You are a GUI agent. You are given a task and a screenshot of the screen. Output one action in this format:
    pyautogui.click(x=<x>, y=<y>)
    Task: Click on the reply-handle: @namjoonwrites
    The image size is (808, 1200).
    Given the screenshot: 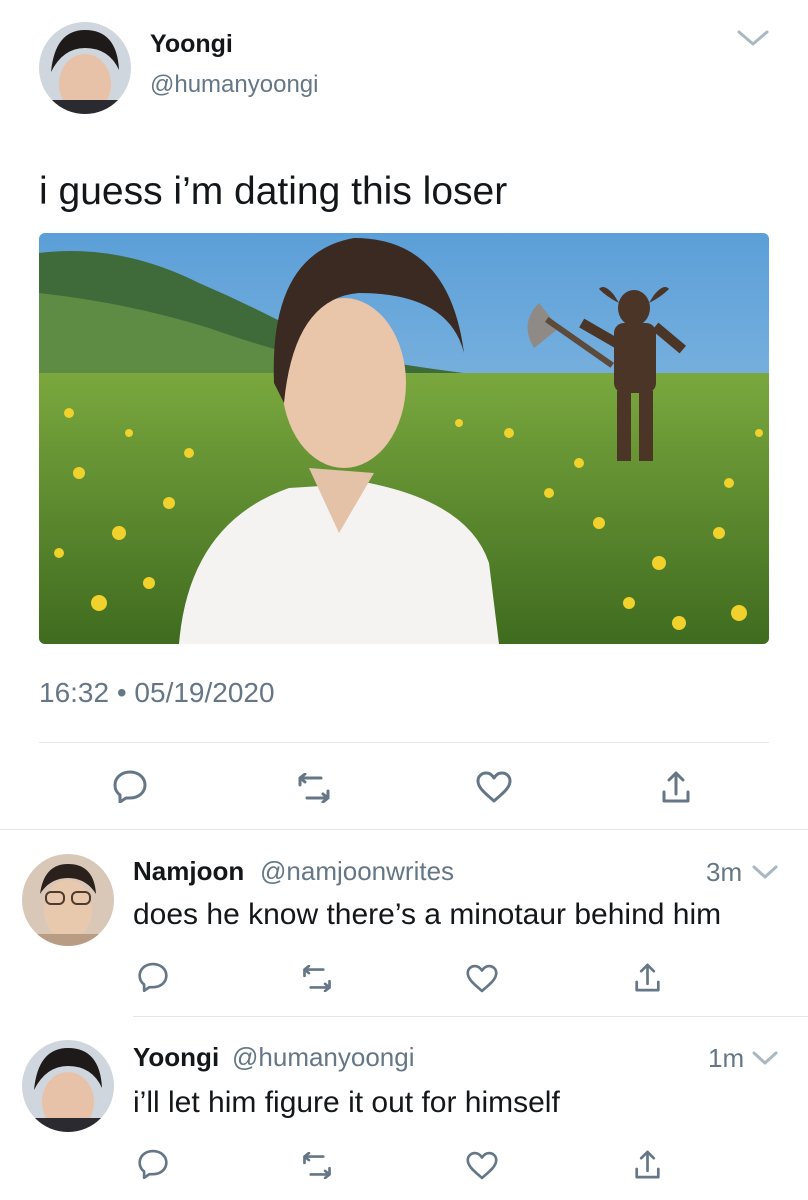 What is the action you would take?
    pyautogui.click(x=357, y=871)
    